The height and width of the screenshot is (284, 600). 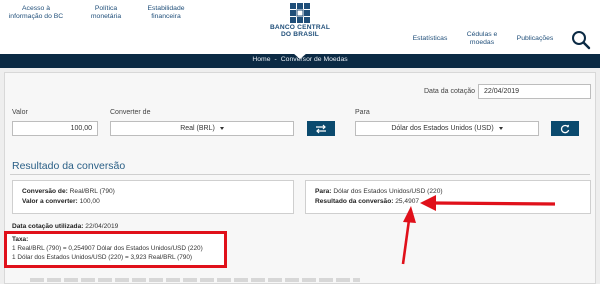 I want to click on breadcrumb-current: Conversor de Moedas, so click(x=314, y=59).